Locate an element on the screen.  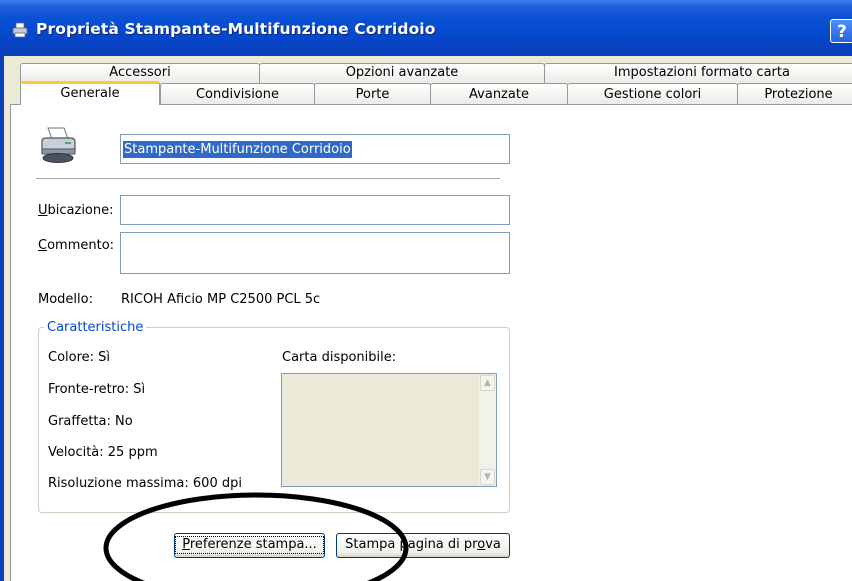
features-legend: Caratteristiche is located at coordinates (95, 327).